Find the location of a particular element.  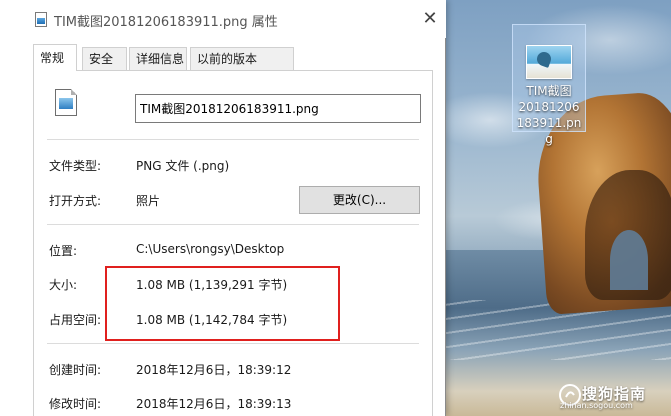

image-file-icon is located at coordinates (41, 19).